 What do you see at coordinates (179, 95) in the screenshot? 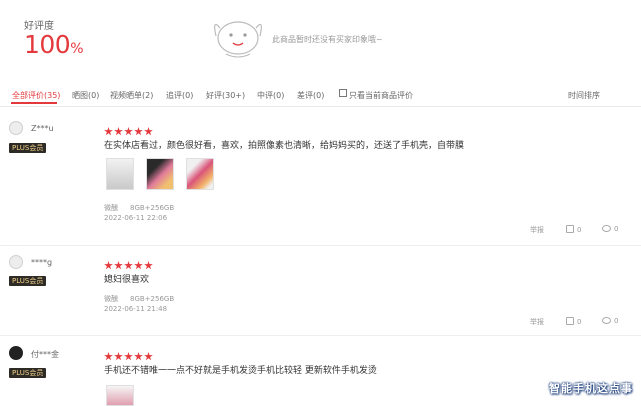
I see `tab-follow-up: 追评(0)` at bounding box center [179, 95].